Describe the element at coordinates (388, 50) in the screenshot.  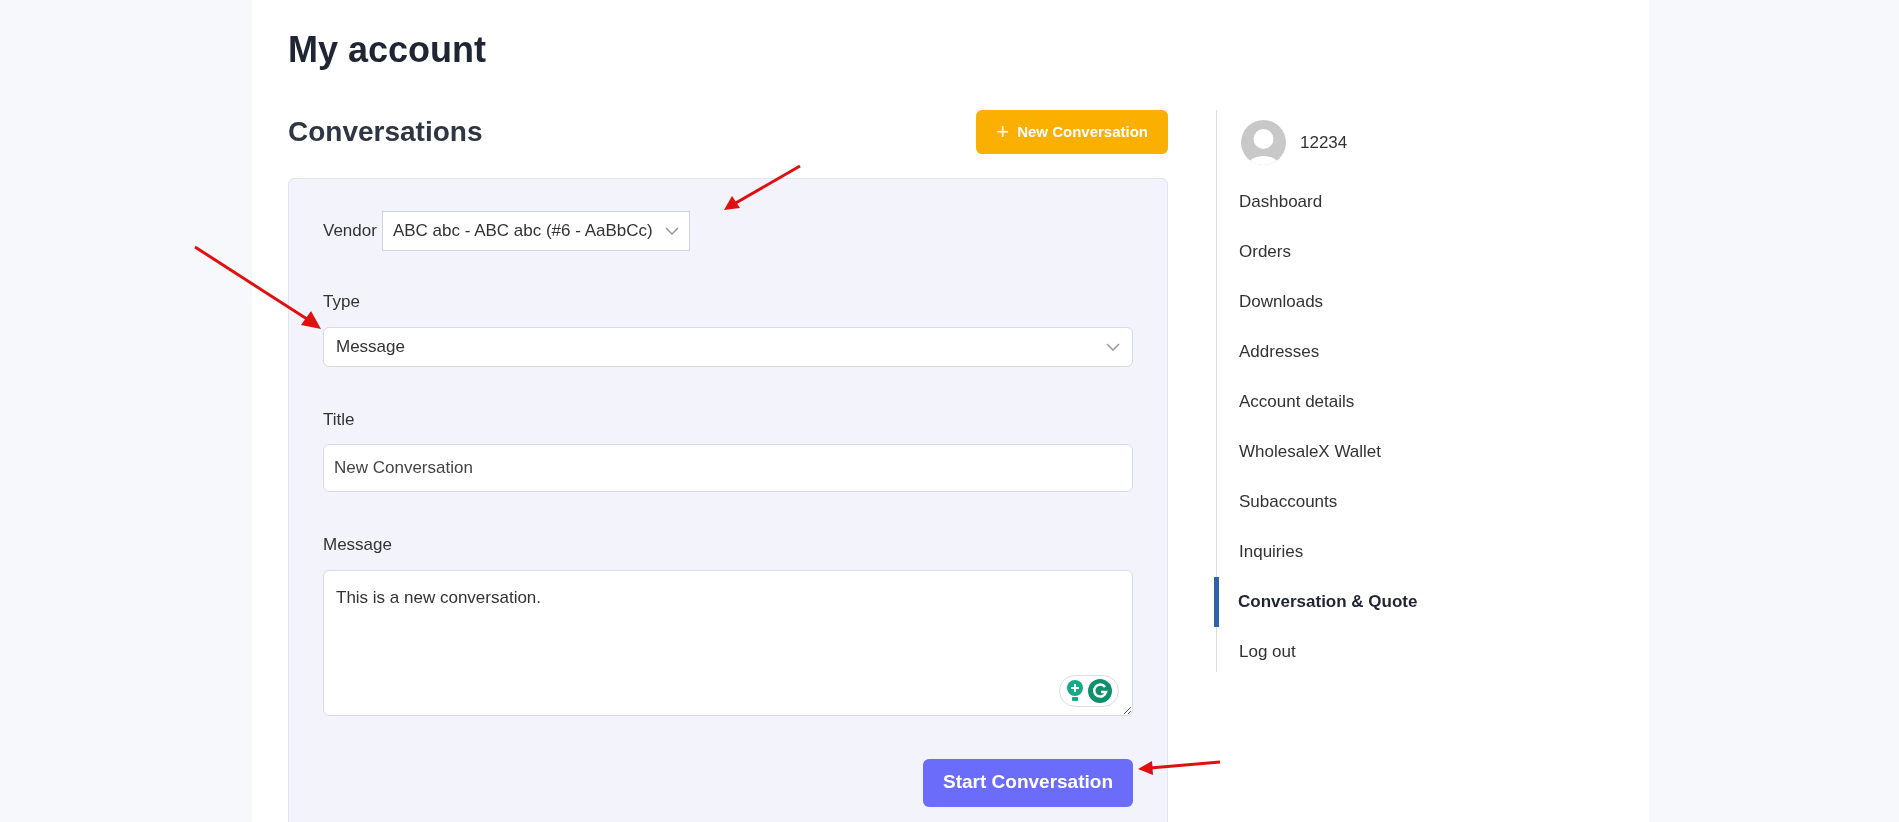
I see `page-title: My account` at that location.